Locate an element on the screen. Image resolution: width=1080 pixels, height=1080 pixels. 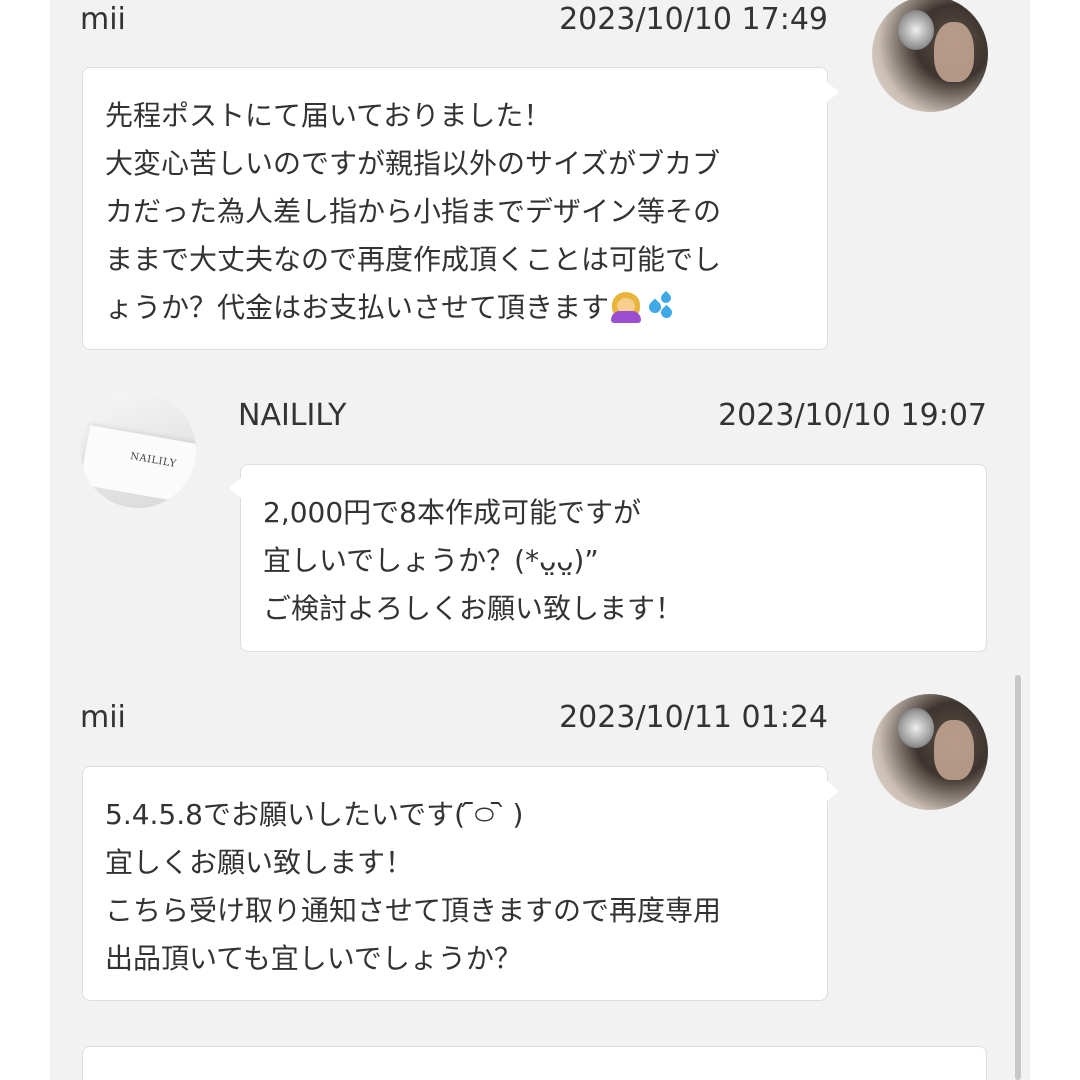
message-line: カだった為人差し指から小指までデザイン等その is located at coordinates (413, 211).